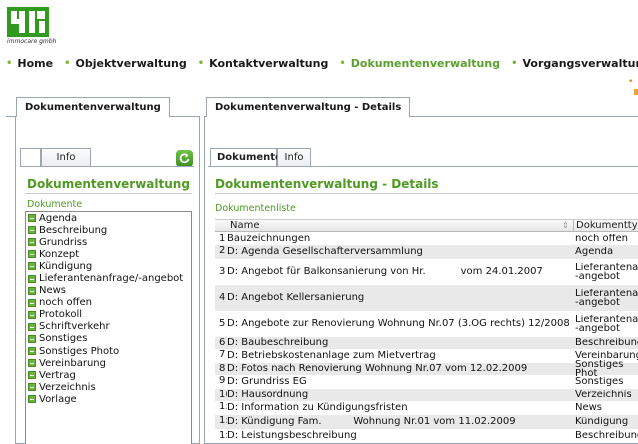 The image size is (638, 444). What do you see at coordinates (28, 22) in the screenshot?
I see `logo-mark` at bounding box center [28, 22].